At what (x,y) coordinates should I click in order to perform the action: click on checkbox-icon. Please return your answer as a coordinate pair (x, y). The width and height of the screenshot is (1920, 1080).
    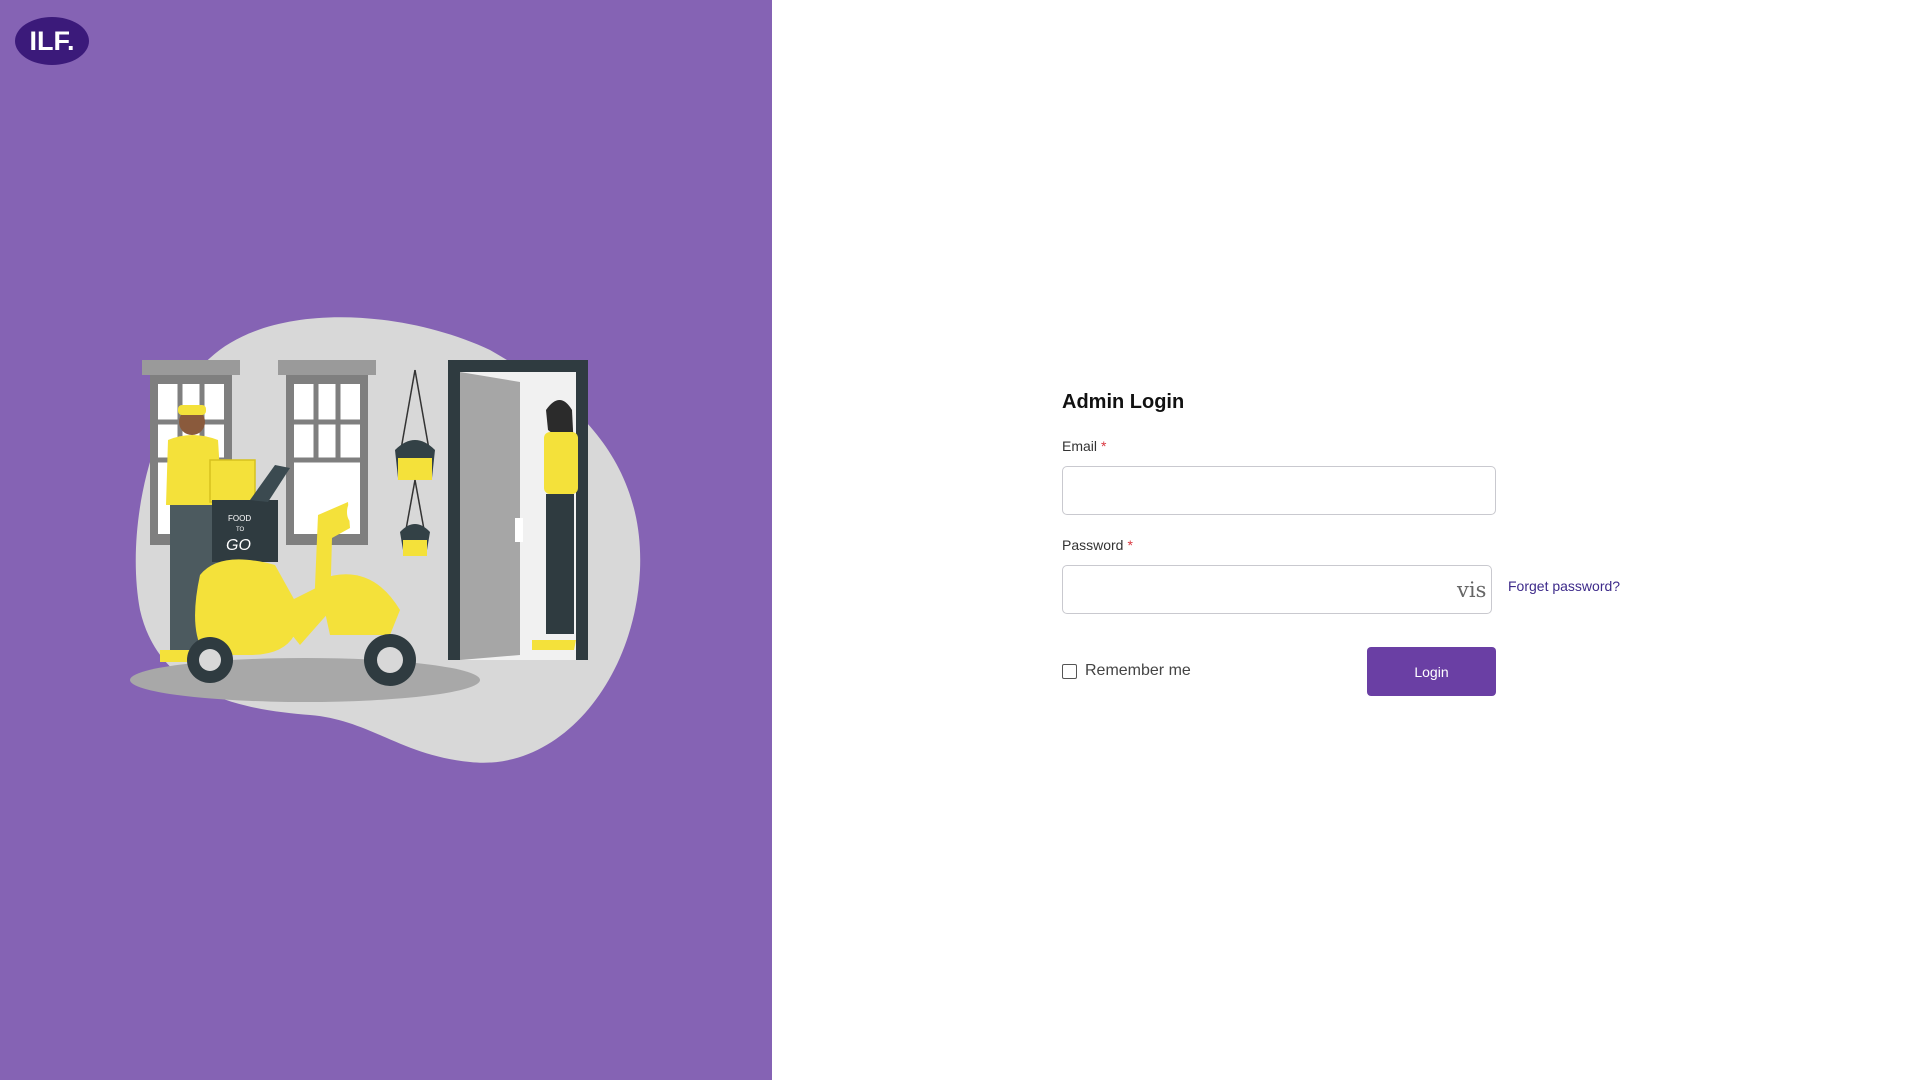
    Looking at the image, I should click on (1069, 671).